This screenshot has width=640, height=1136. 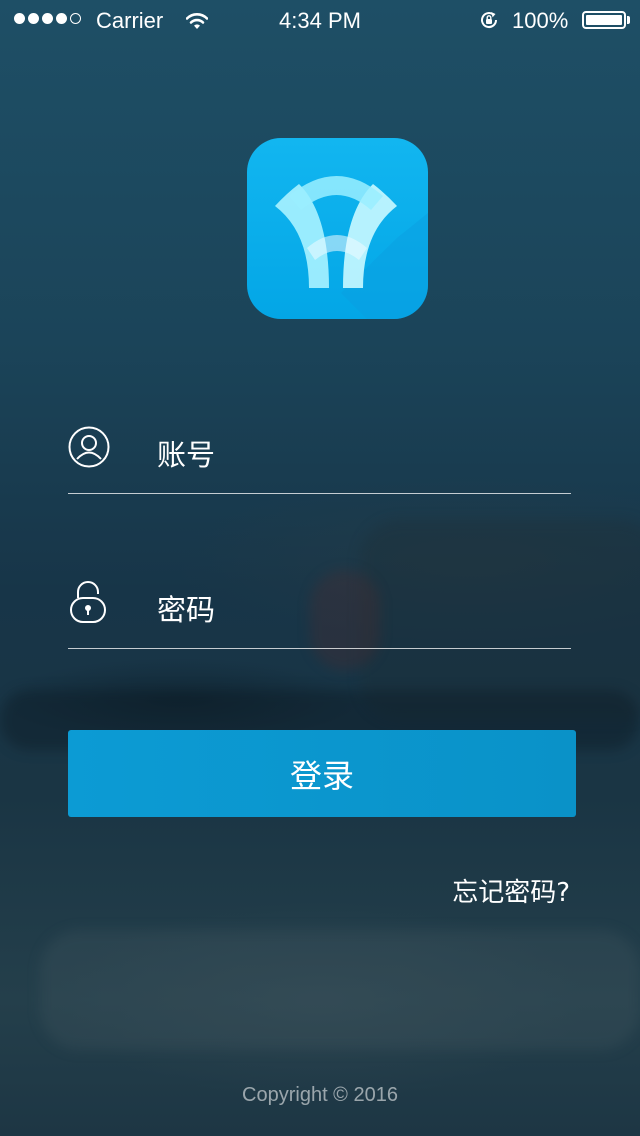 I want to click on forgot-password-link: 忘记密码?, so click(x=511, y=890).